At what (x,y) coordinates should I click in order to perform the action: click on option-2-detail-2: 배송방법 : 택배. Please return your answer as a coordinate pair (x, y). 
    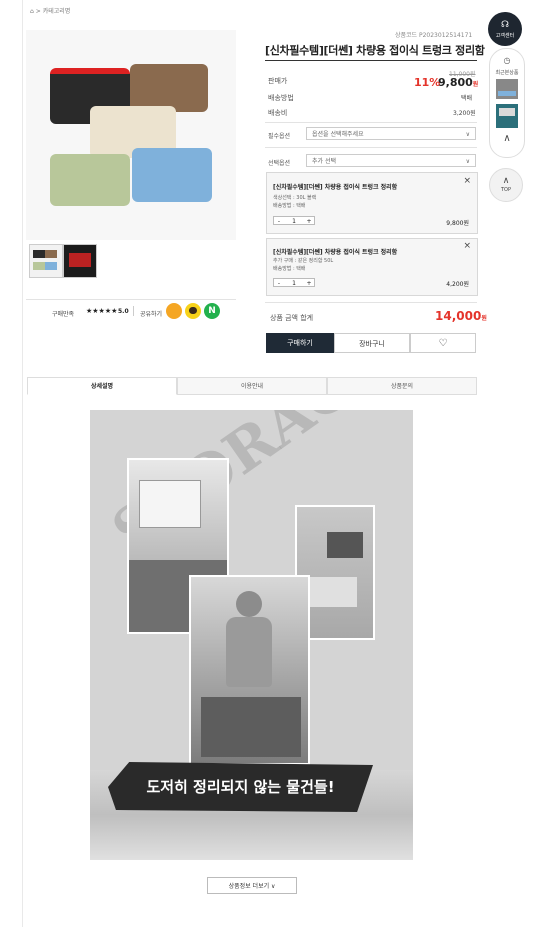
    Looking at the image, I should click on (289, 269).